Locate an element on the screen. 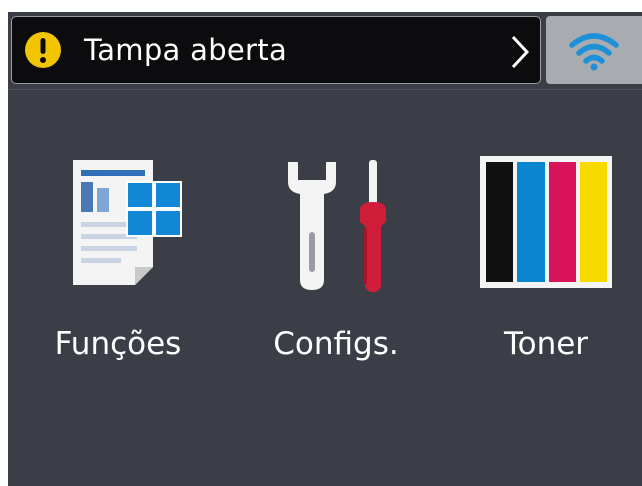  warning-icon is located at coordinates (43, 50).